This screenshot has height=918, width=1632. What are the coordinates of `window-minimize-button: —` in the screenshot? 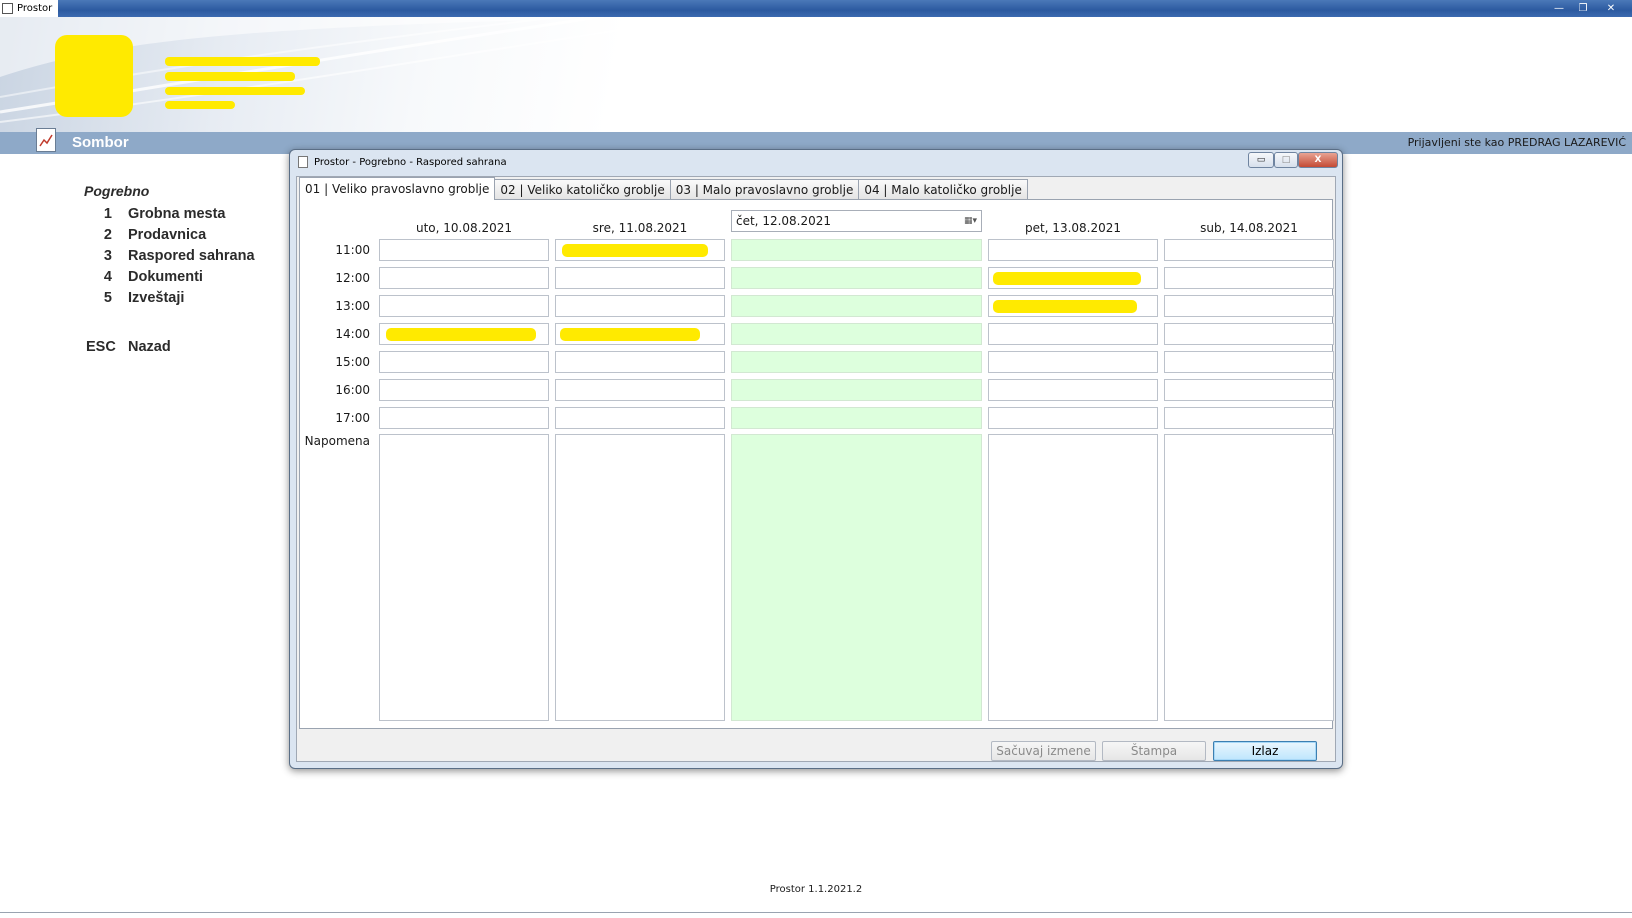 It's located at (1559, 8).